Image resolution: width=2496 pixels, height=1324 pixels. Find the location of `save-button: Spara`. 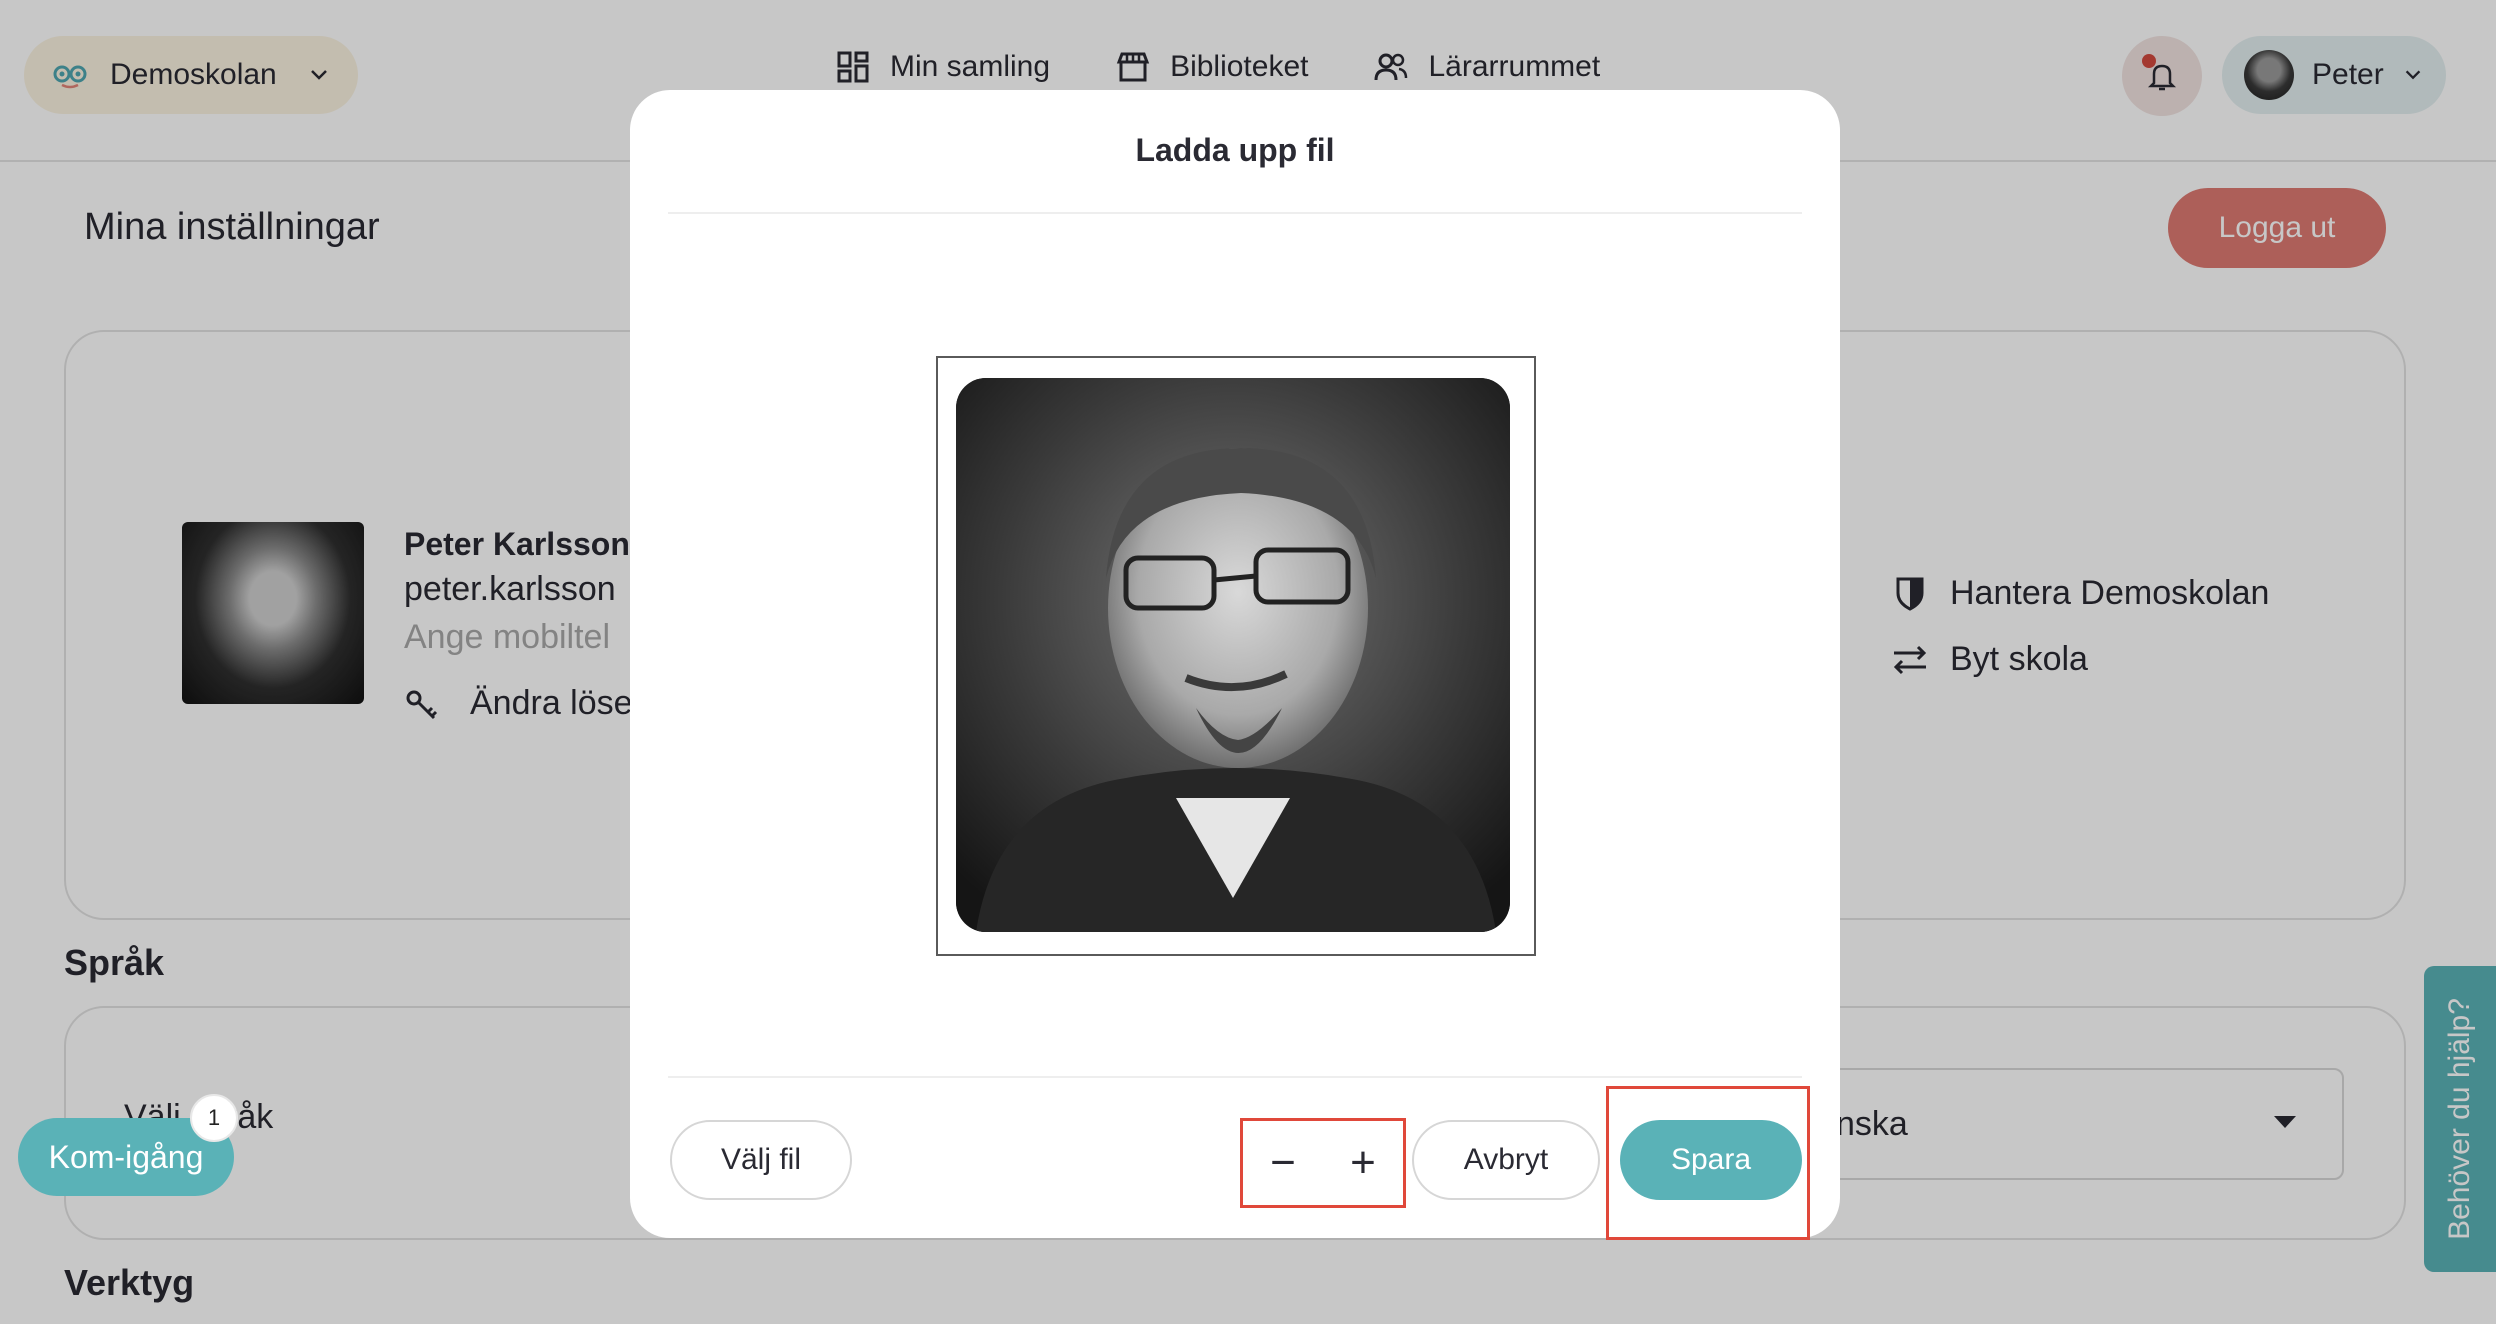

save-button: Spara is located at coordinates (1711, 1160).